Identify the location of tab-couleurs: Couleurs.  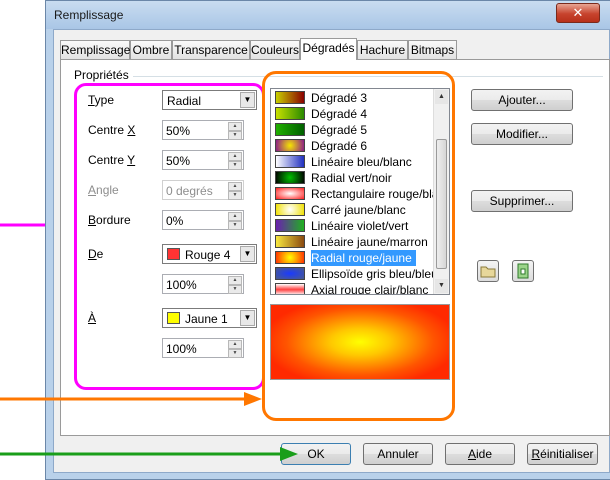
(275, 49).